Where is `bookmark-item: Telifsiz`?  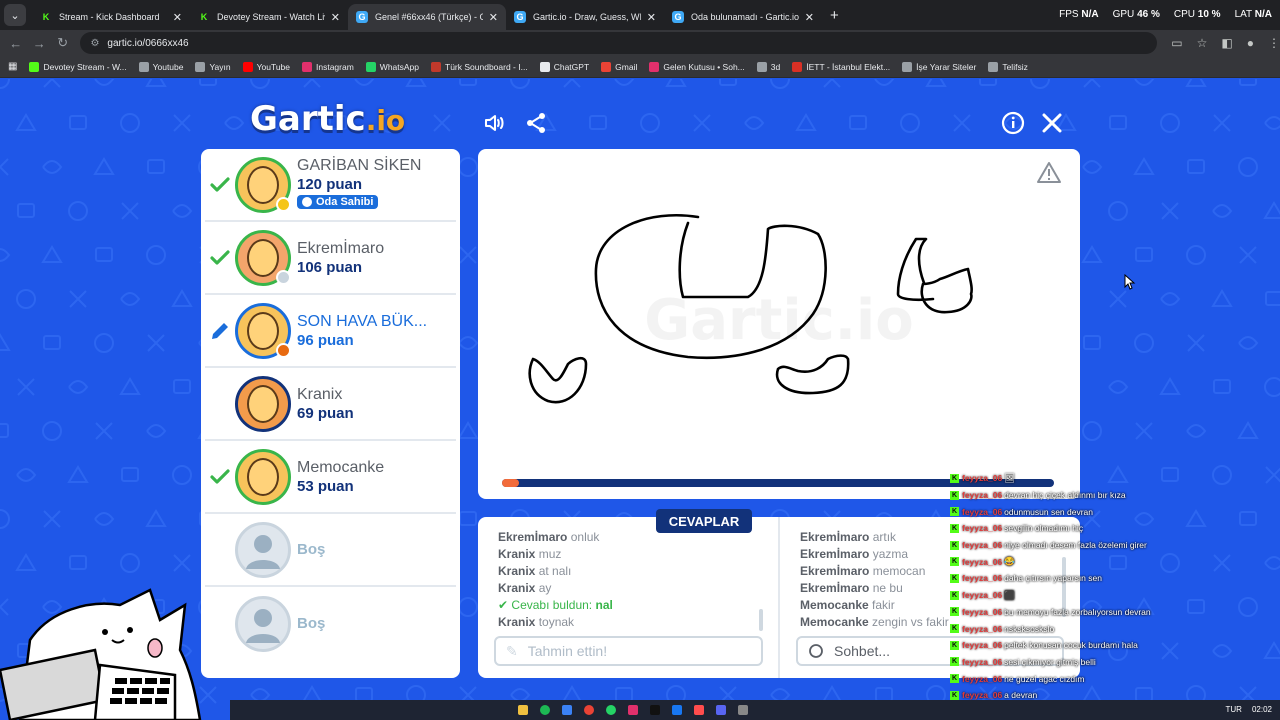
bookmark-item: Telifsiz is located at coordinates (1008, 66).